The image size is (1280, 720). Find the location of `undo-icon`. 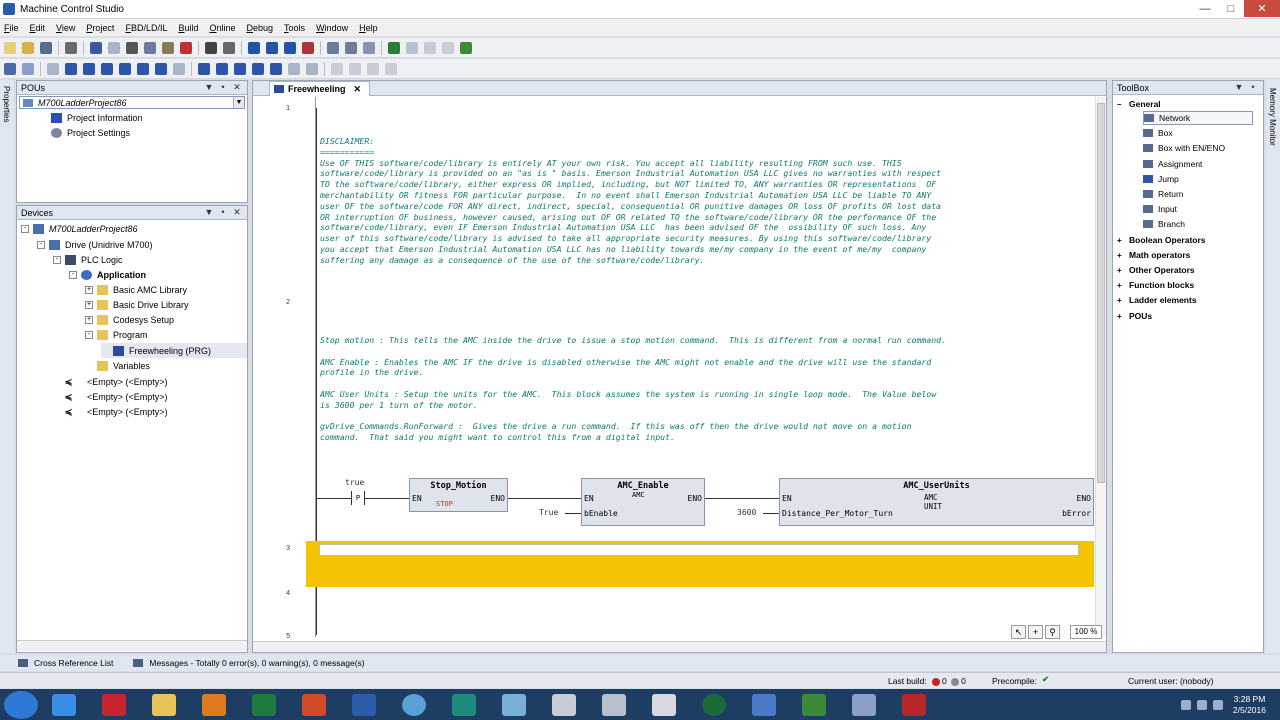

undo-icon is located at coordinates (96, 47).